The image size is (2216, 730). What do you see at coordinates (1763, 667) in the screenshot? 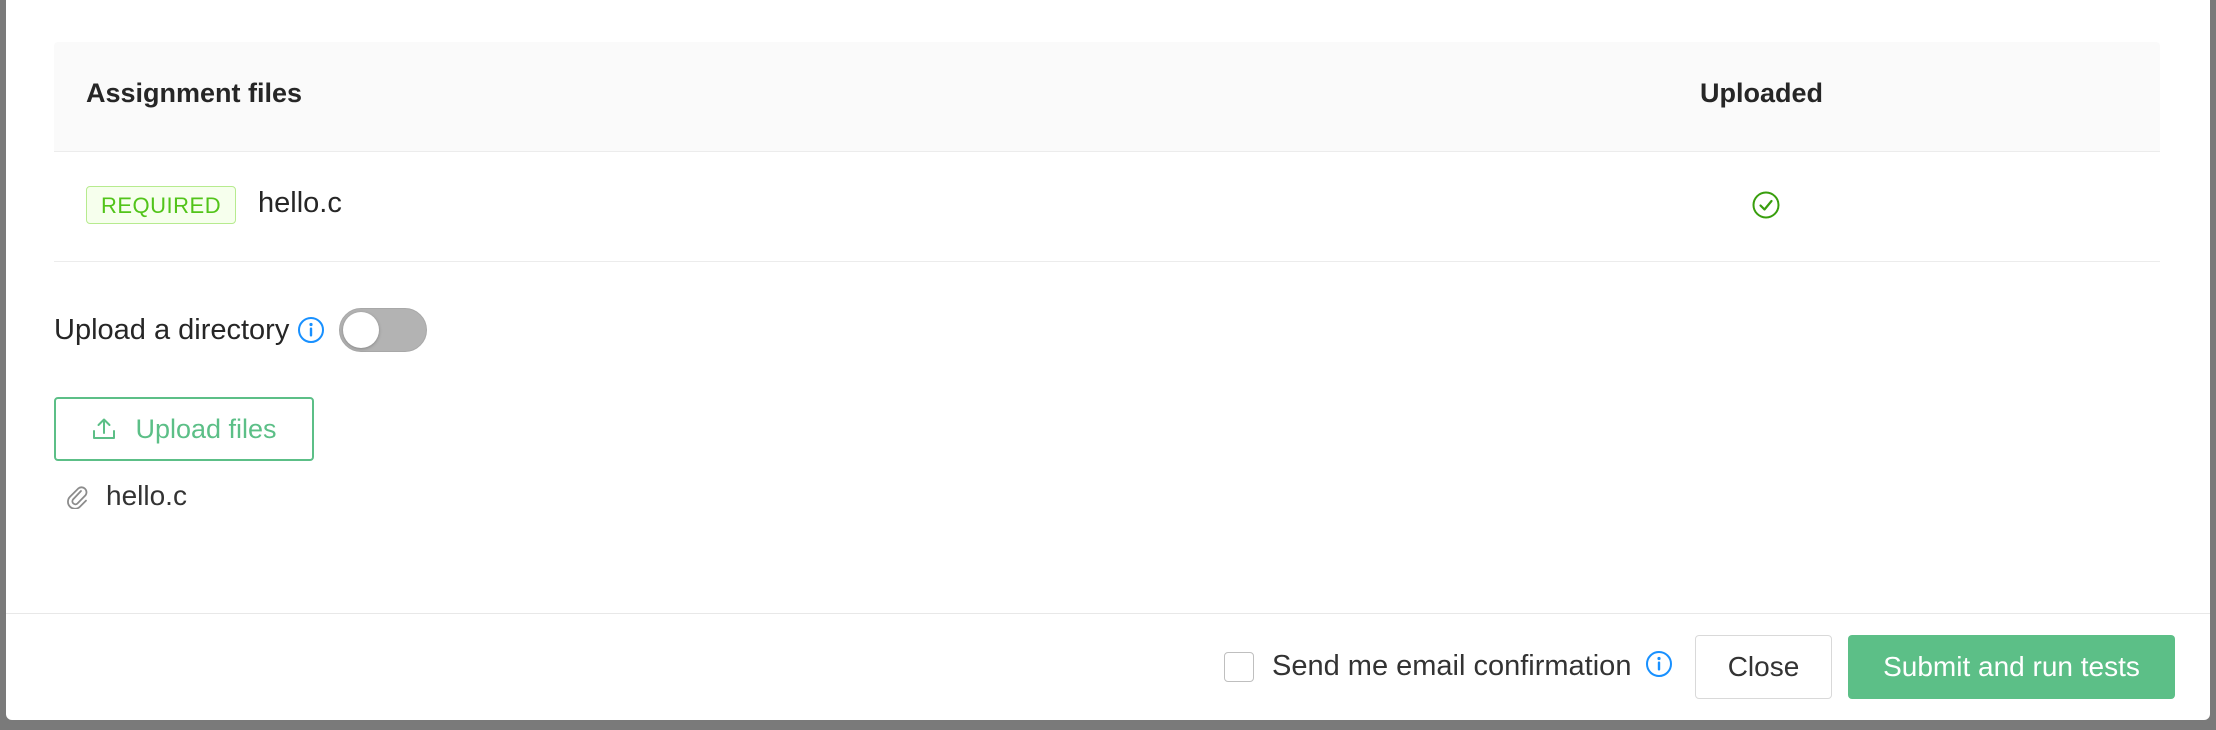
I see `close-button: Close` at bounding box center [1763, 667].